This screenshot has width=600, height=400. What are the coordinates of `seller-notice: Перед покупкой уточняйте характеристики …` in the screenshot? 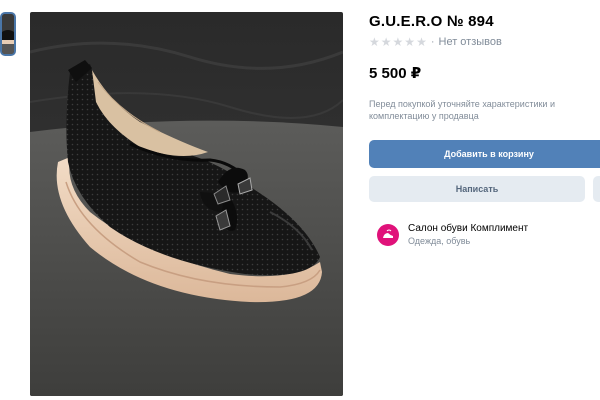 It's located at (462, 110).